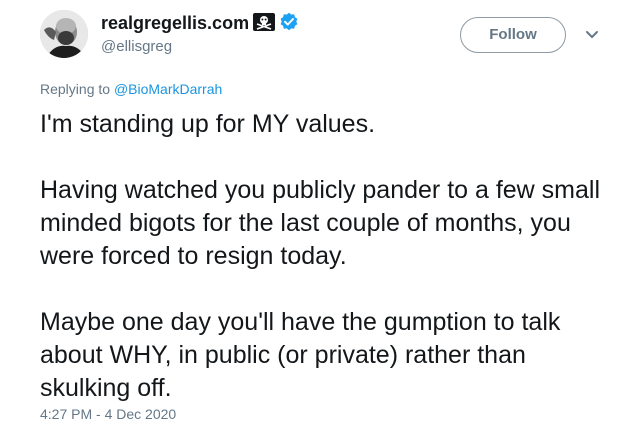 The height and width of the screenshot is (432, 640). I want to click on replying-to-handle-link: @BioMarkDarrah, so click(168, 89).